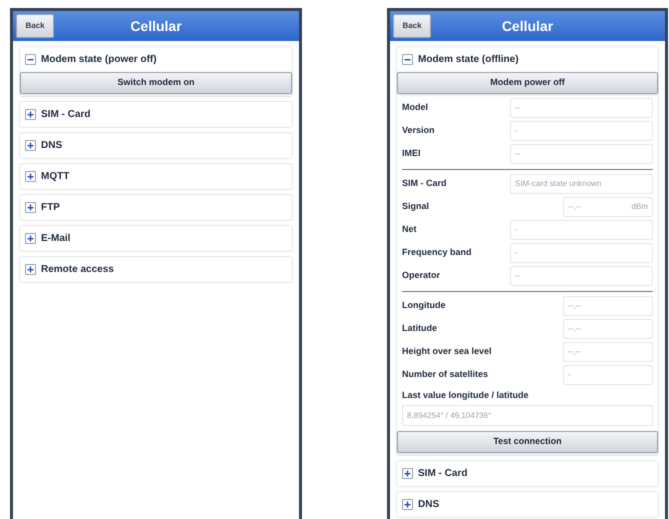 This screenshot has height=519, width=669. Describe the element at coordinates (527, 83) in the screenshot. I see `action-button: Modem power off` at that location.